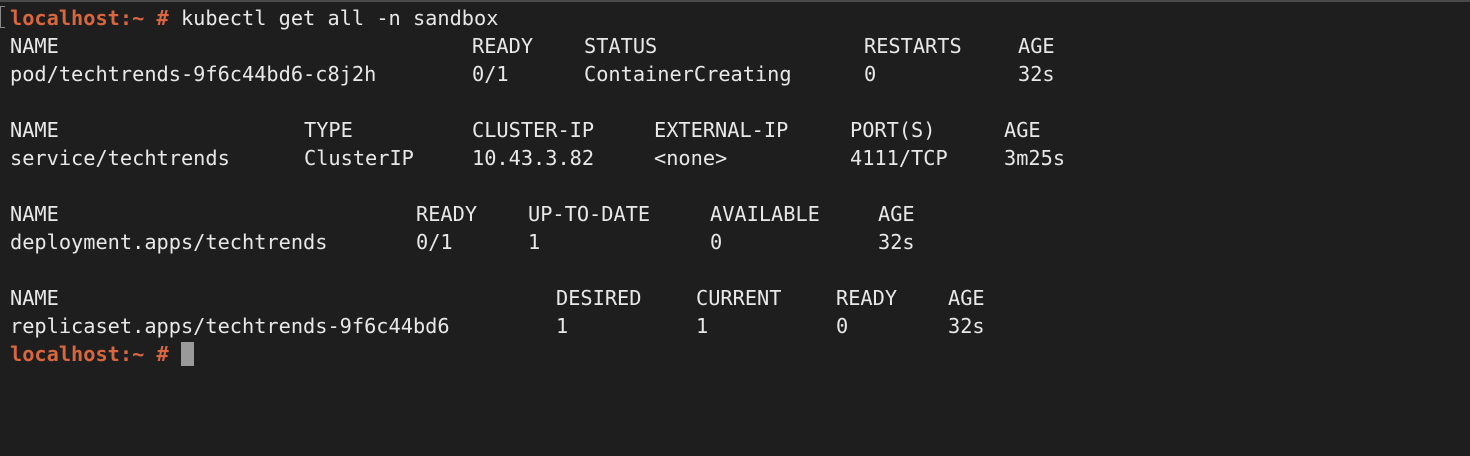  What do you see at coordinates (533, 130) in the screenshot?
I see `services-header-cluster-ip: CLUSTER-IP` at bounding box center [533, 130].